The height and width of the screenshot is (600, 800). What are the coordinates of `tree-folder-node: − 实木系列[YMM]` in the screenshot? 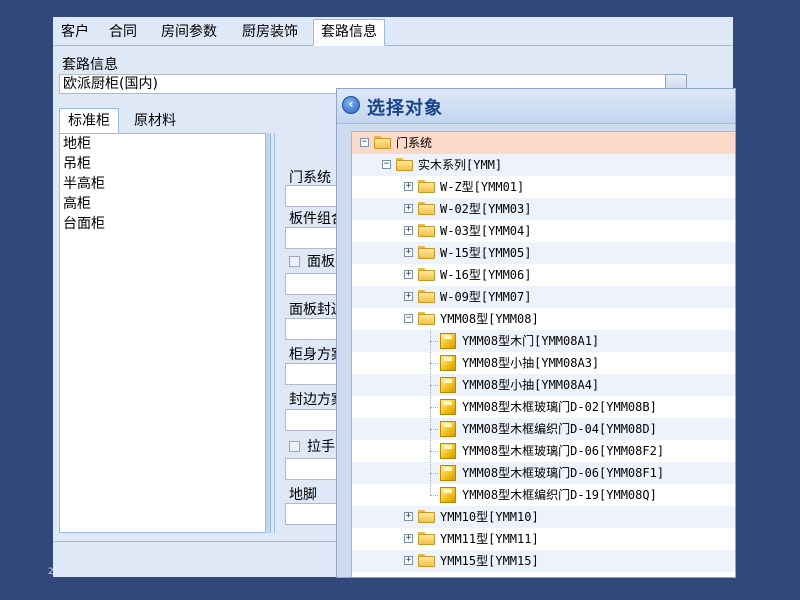 It's located at (543, 165).